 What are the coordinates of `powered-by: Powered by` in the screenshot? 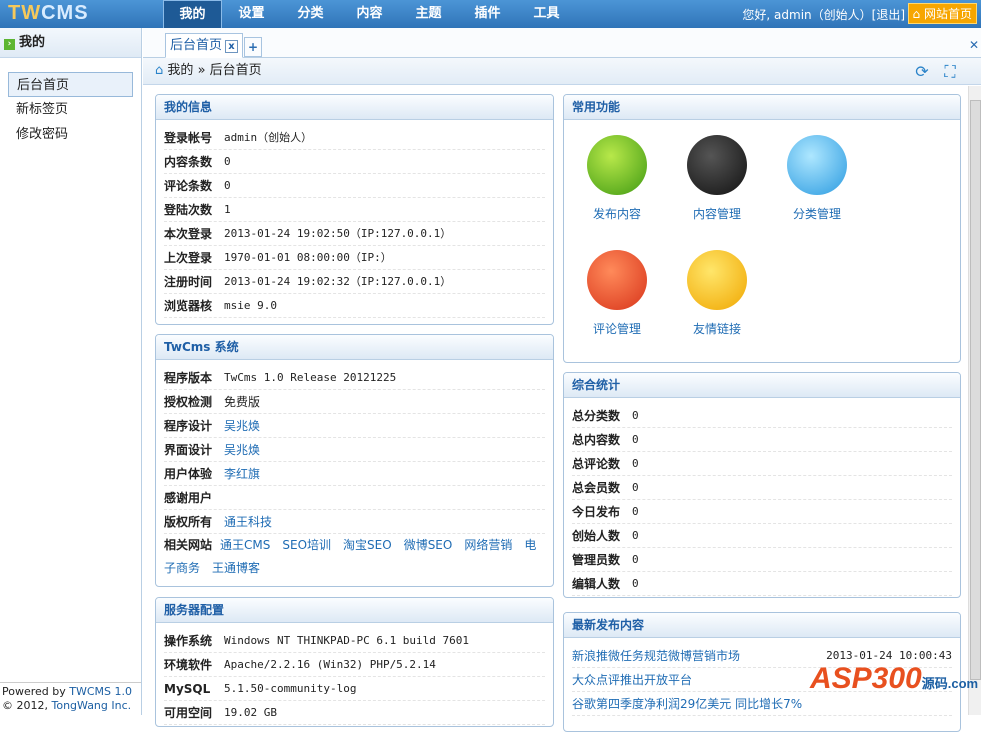 It's located at (36, 691).